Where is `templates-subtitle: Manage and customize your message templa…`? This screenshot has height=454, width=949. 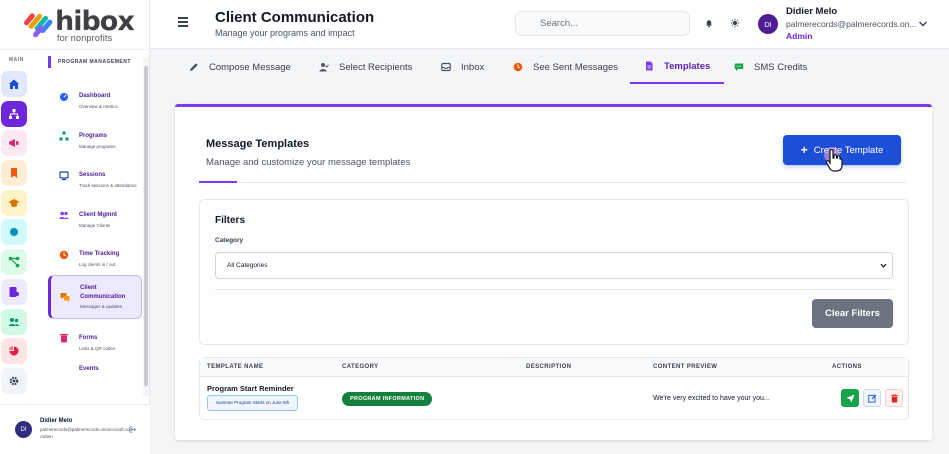 templates-subtitle: Manage and customize your message templa… is located at coordinates (308, 162).